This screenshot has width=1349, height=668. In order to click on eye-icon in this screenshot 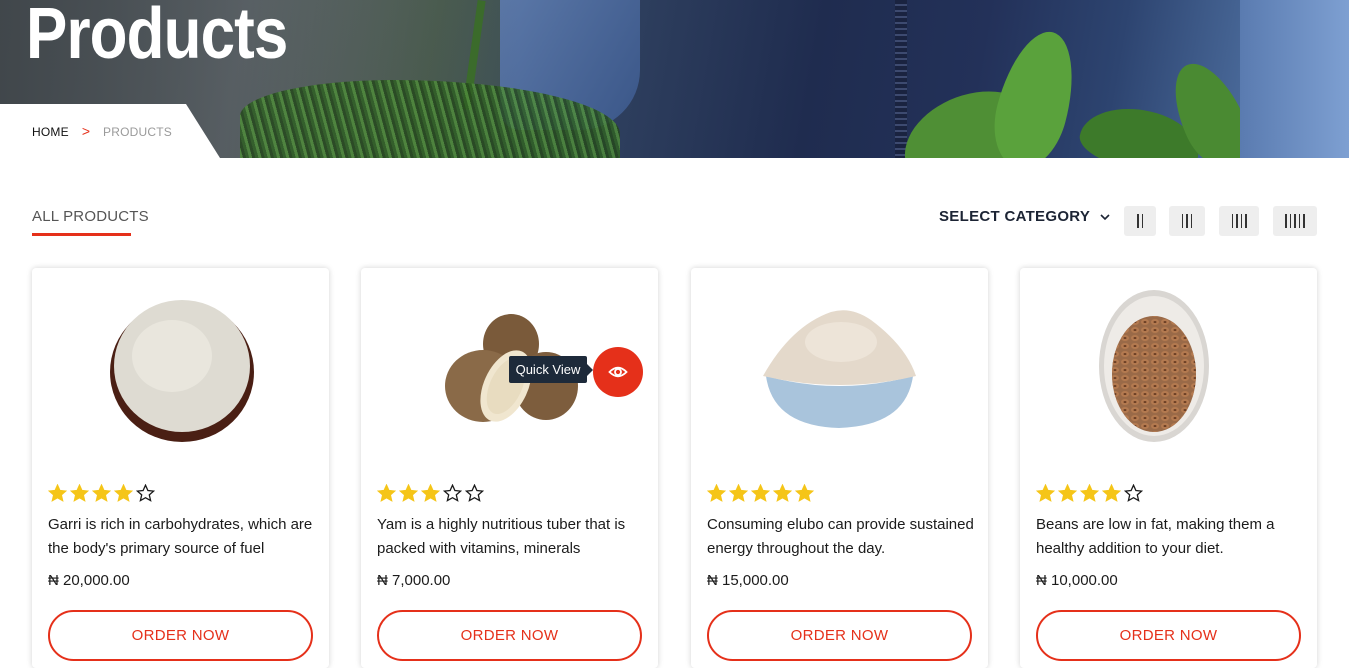, I will do `click(618, 372)`.